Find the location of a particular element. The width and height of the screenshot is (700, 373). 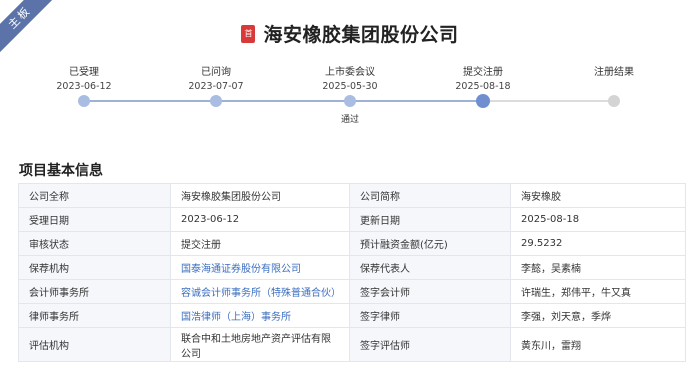

timeline-step: 上市委会议 2025-05-30 通过 is located at coordinates (350, 95).